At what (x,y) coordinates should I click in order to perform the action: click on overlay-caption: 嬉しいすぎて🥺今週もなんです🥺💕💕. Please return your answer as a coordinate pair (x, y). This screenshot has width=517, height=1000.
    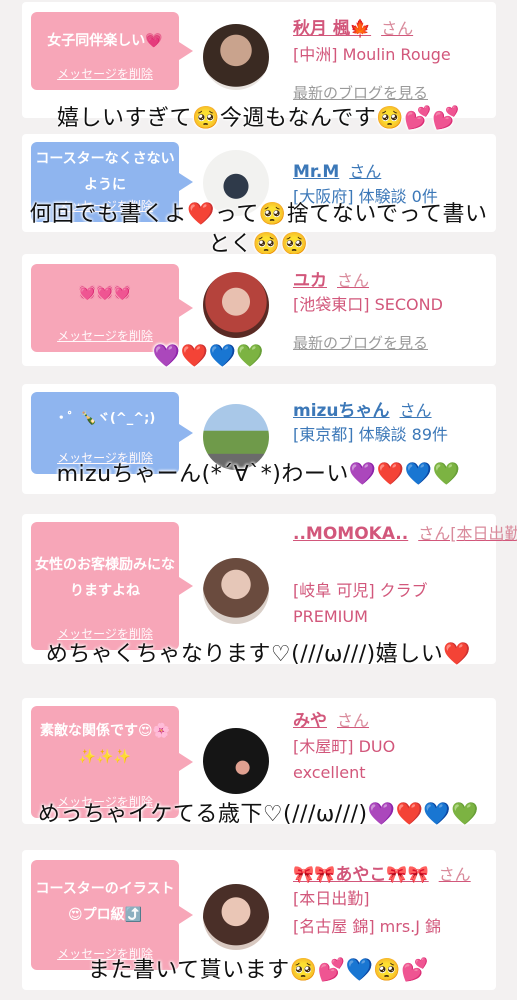
    Looking at the image, I should click on (258, 118).